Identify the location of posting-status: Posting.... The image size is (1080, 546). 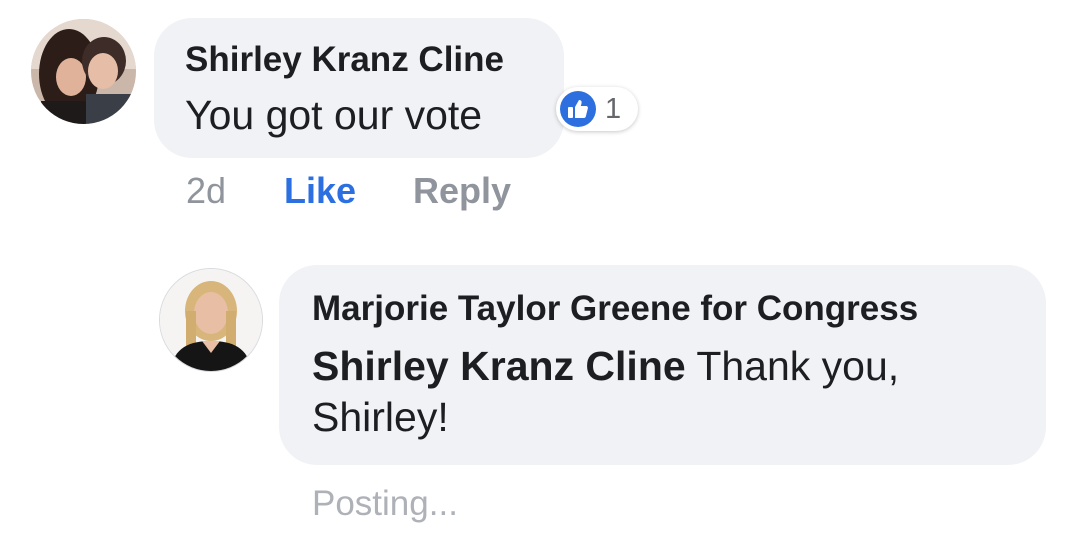
(385, 503).